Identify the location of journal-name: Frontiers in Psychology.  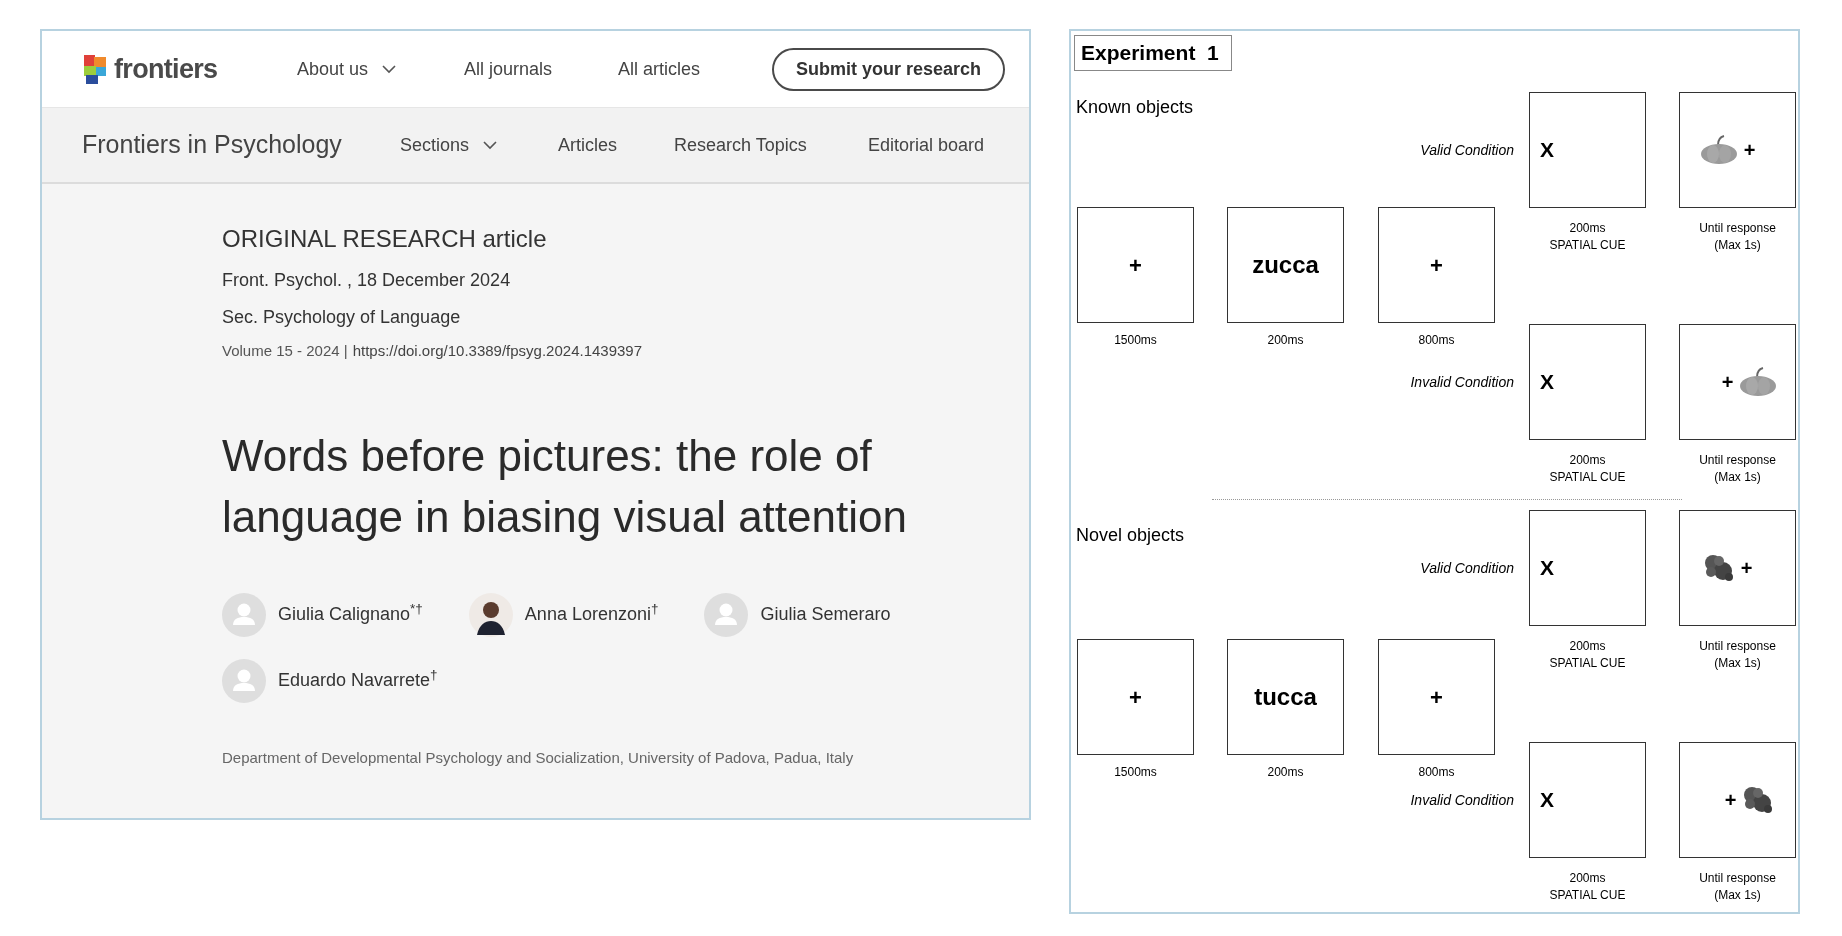
(241, 145).